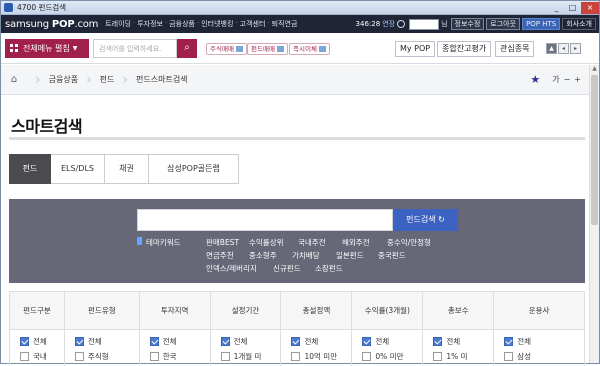 This screenshot has height=366, width=600. What do you see at coordinates (220, 255) in the screenshot?
I see `keyword-link: 연금주천` at bounding box center [220, 255].